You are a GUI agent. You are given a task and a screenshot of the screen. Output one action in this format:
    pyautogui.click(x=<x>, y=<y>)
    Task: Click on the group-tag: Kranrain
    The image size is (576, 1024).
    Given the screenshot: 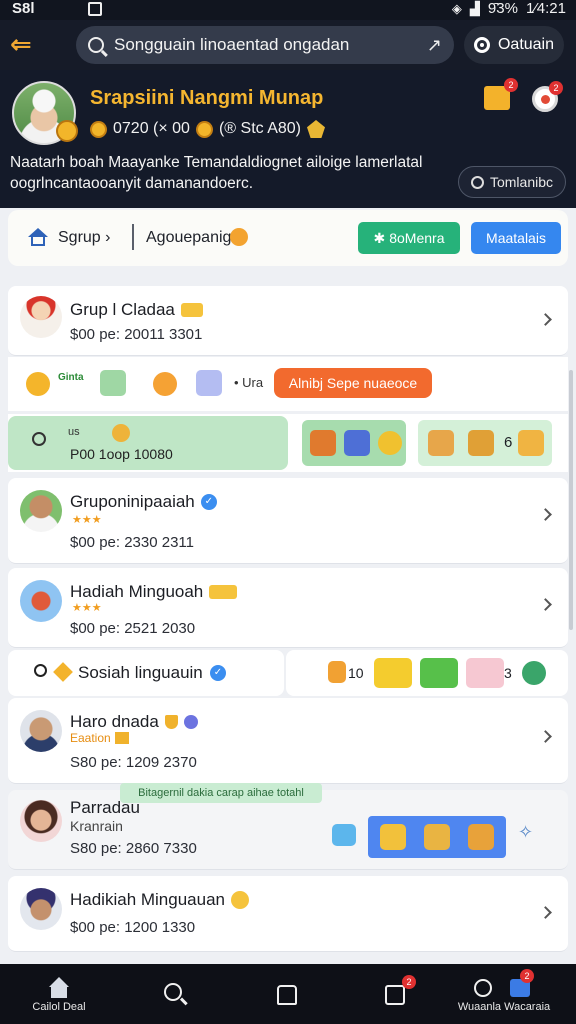 What is the action you would take?
    pyautogui.click(x=96, y=826)
    